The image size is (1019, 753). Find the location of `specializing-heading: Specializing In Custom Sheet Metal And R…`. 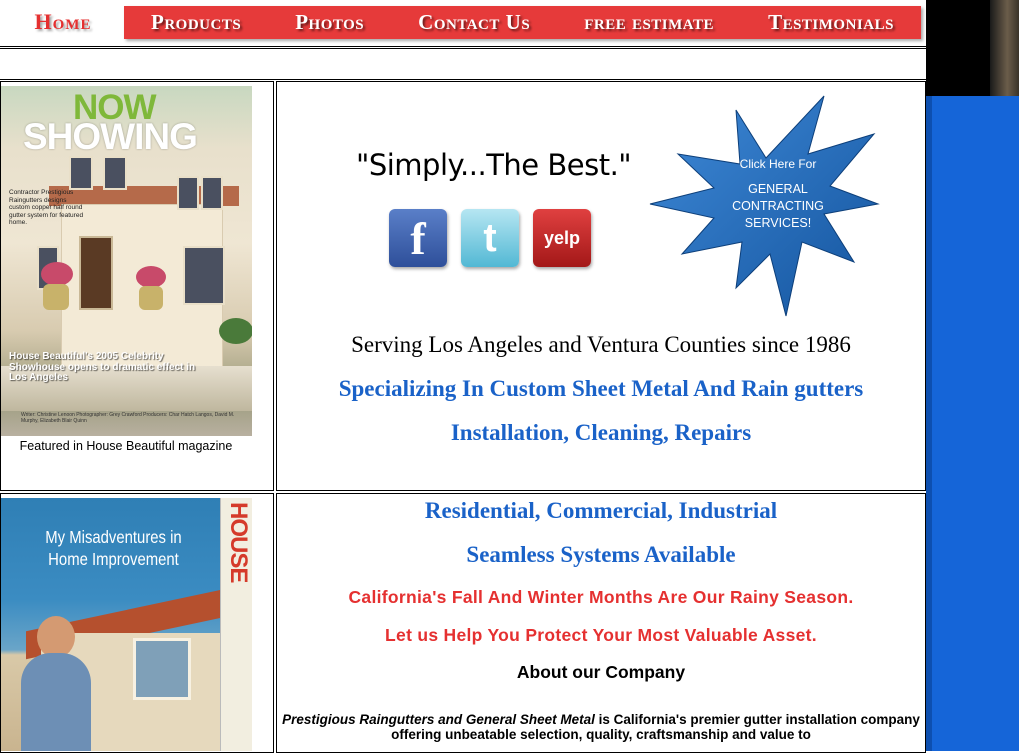

specializing-heading: Specializing In Custom Sheet Metal And R… is located at coordinates (601, 388).